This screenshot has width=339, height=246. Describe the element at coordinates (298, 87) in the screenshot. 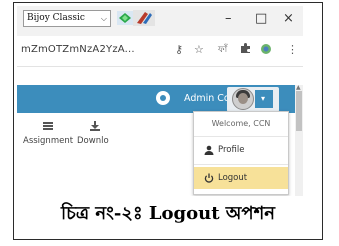

I see `scroll-up-icon: ▲` at that location.